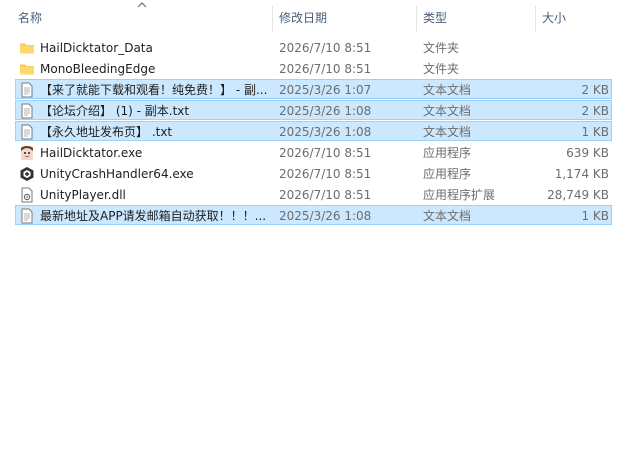 The height and width of the screenshot is (470, 618). I want to click on file-size: 1,174 KB, so click(581, 174).